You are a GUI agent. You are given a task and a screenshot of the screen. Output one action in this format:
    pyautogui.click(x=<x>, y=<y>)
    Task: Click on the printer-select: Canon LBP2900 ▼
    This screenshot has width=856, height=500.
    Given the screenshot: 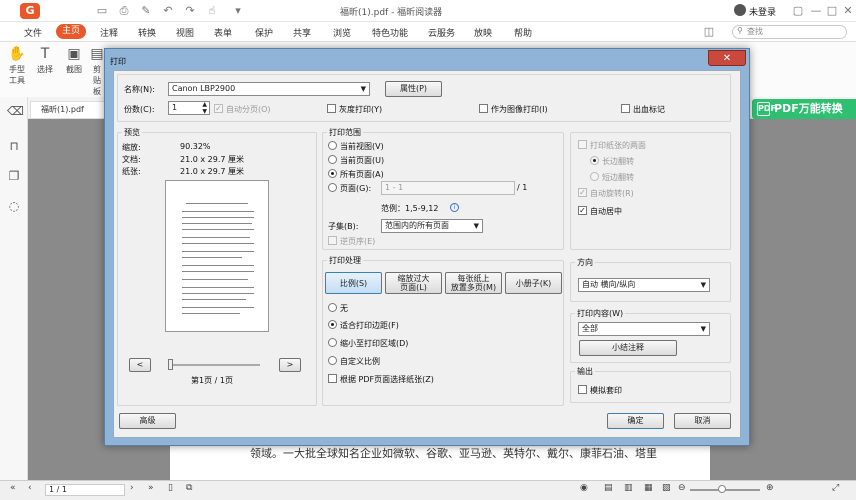 What is the action you would take?
    pyautogui.click(x=269, y=89)
    